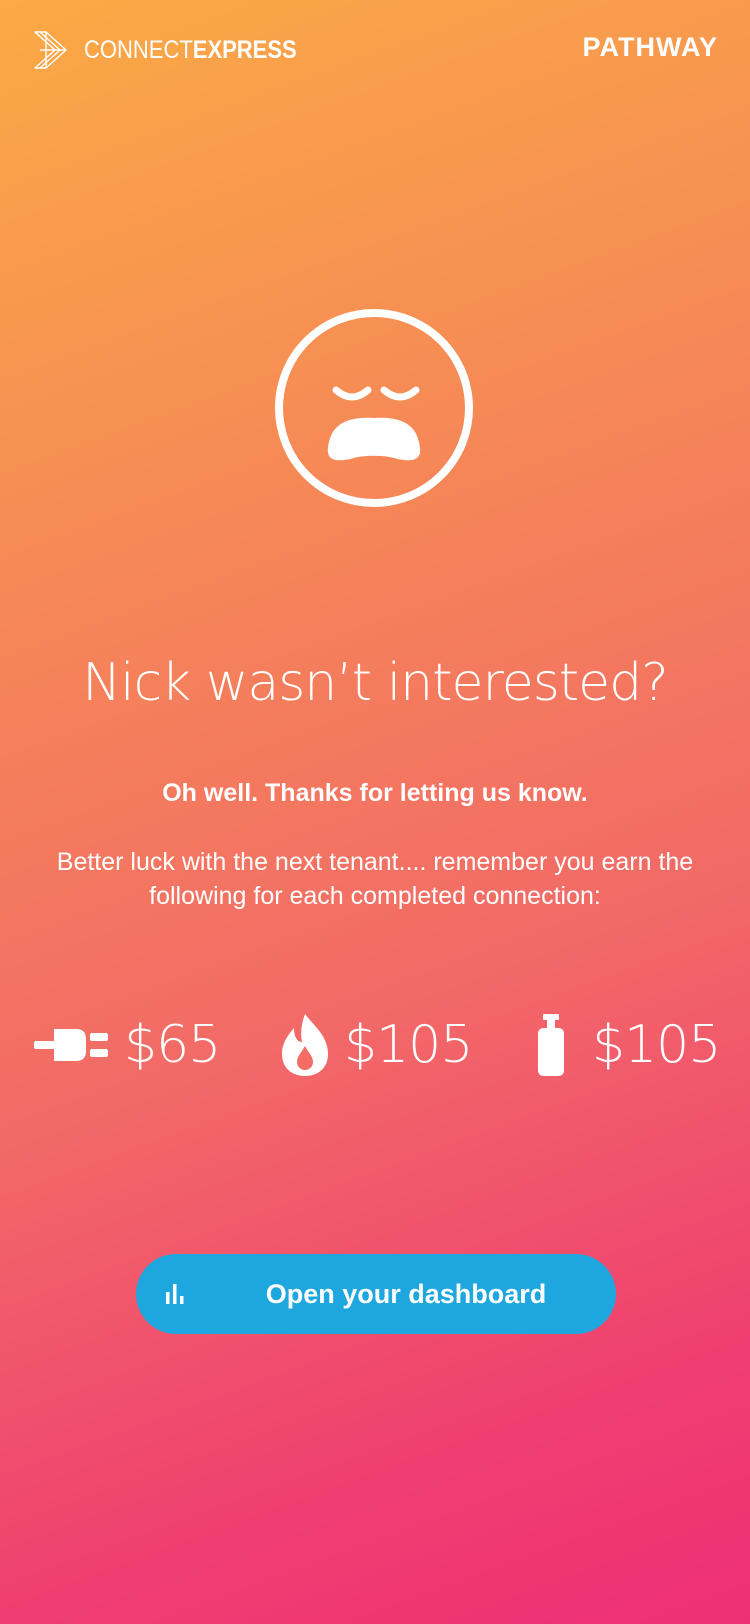  Describe the element at coordinates (650, 47) in the screenshot. I see `pathway-logo: PATHWAY` at that location.